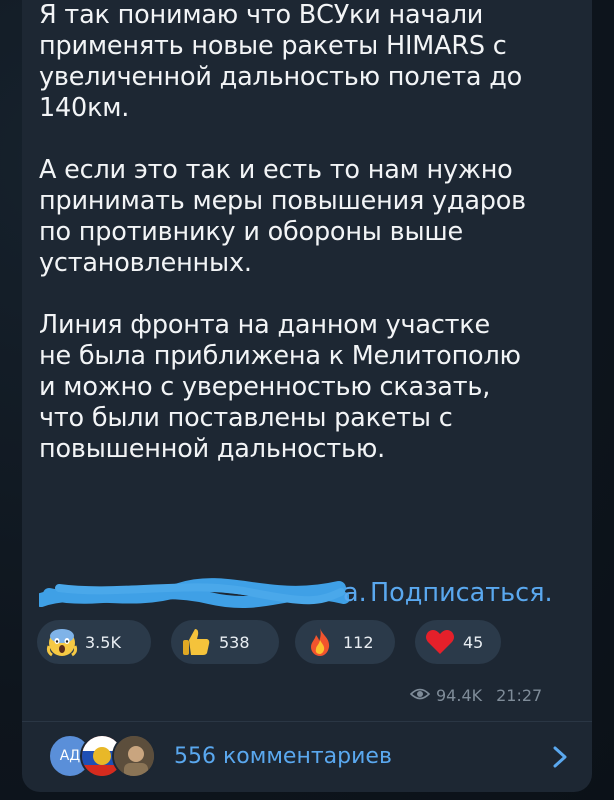  I want to click on fire-icon, so click(320, 642).